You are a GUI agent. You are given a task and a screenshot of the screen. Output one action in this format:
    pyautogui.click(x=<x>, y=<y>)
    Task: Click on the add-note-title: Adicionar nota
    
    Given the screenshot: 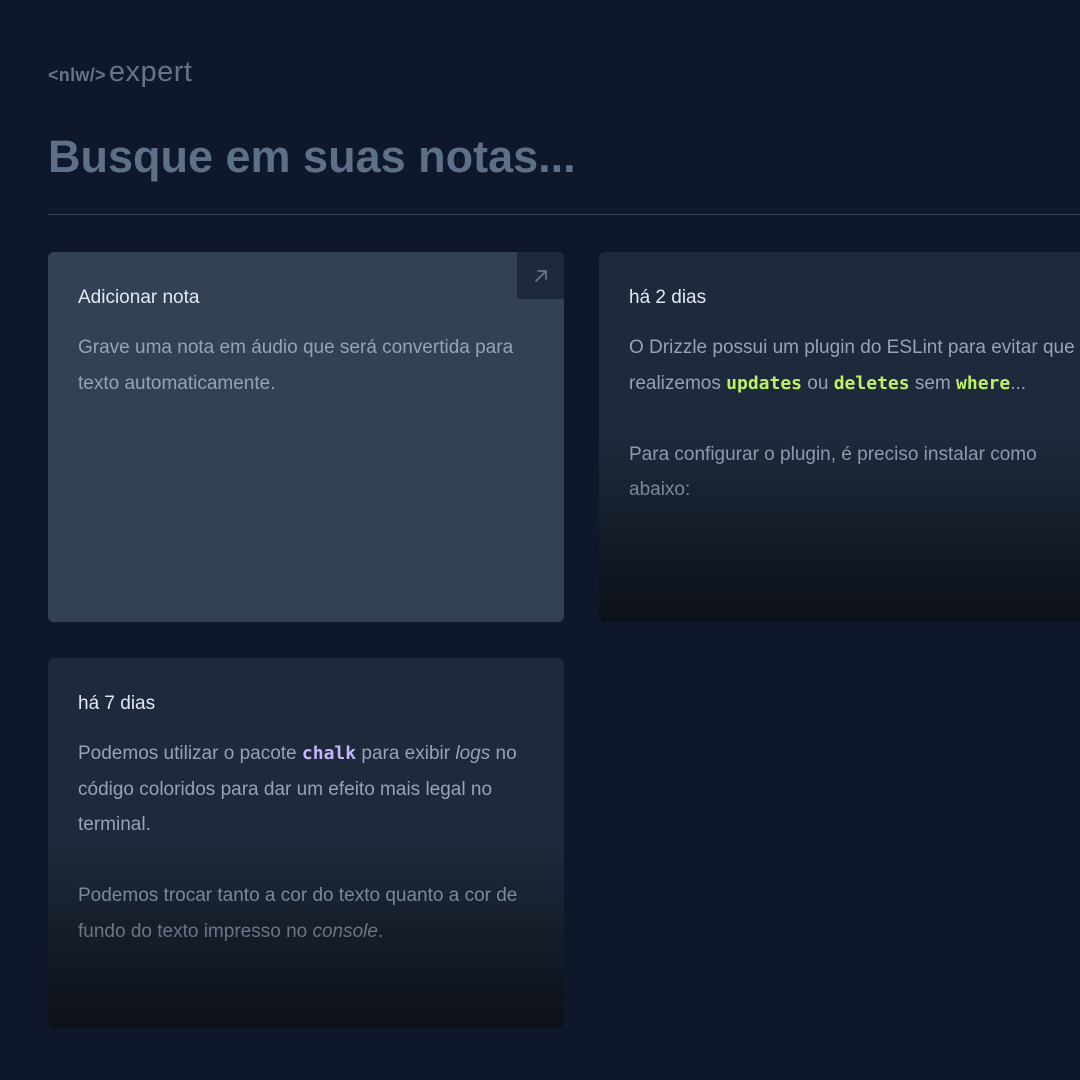 What is the action you would take?
    pyautogui.click(x=139, y=297)
    